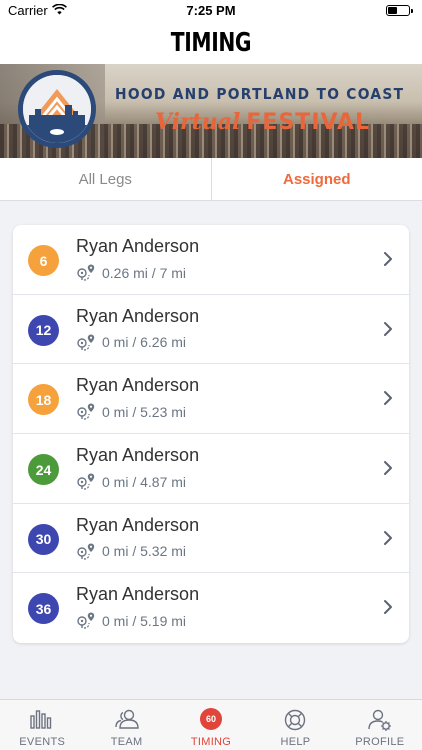 The width and height of the screenshot is (422, 750). I want to click on leg-distance: 0.26 mi / 7 mi, so click(131, 272).